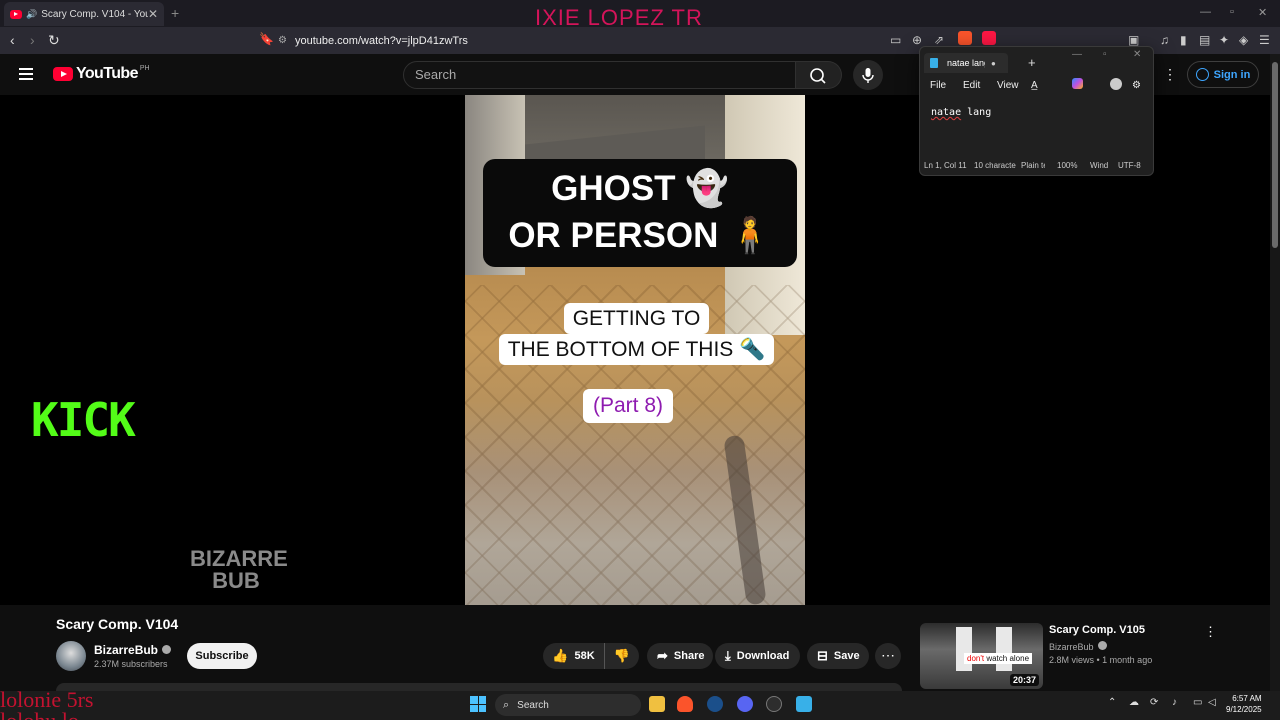 Image resolution: width=1280 pixels, height=720 pixels. What do you see at coordinates (1112, 702) in the screenshot?
I see `tray-overflow-icon: ⌃` at bounding box center [1112, 702].